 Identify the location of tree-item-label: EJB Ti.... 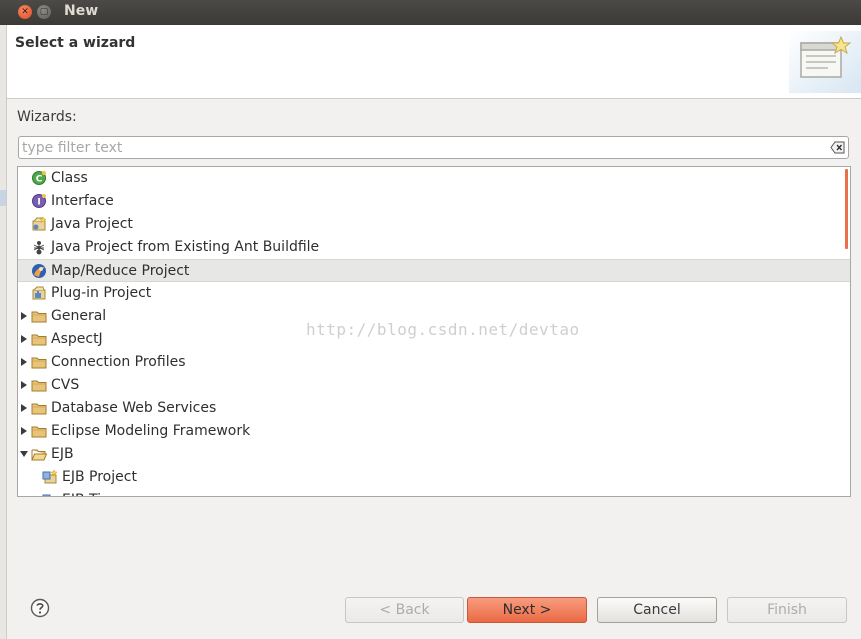
(88, 494).